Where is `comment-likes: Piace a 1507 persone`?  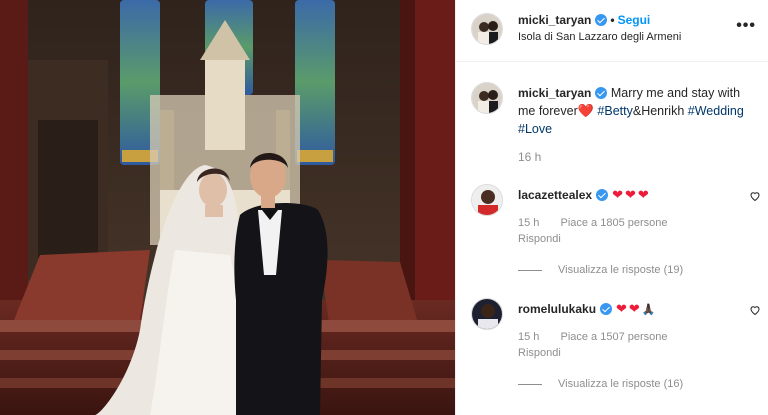
comment-likes: Piace a 1507 persone is located at coordinates (613, 337).